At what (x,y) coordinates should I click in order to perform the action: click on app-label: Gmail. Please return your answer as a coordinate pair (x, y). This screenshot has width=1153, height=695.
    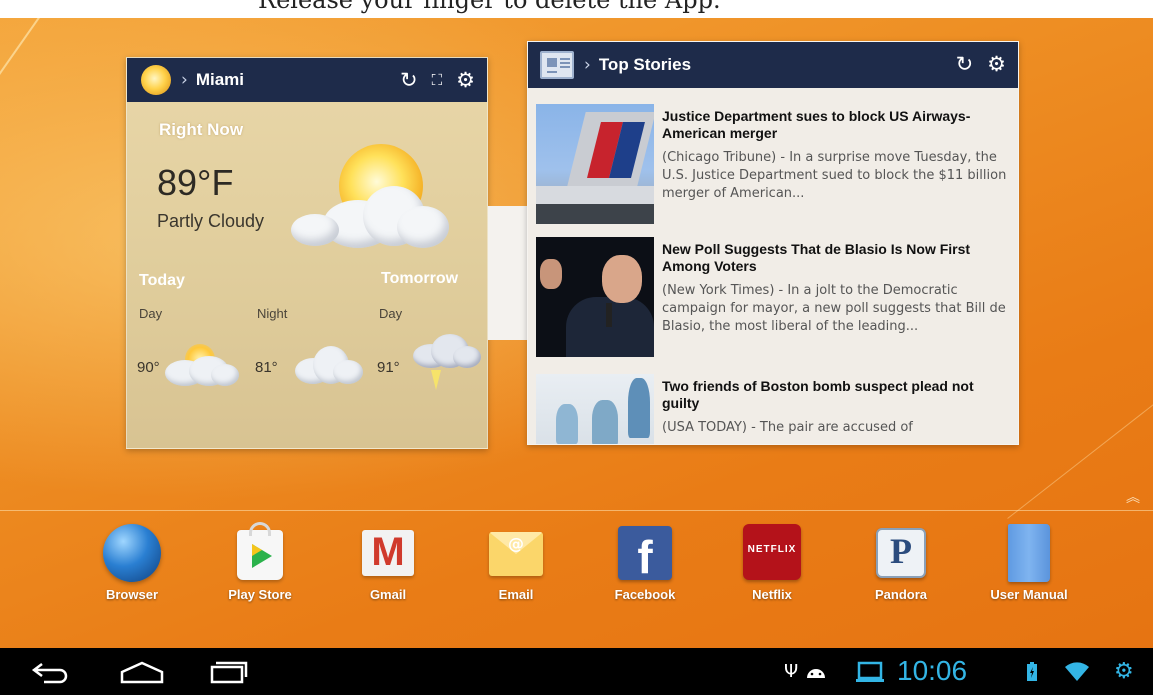
    Looking at the image, I should click on (388, 594).